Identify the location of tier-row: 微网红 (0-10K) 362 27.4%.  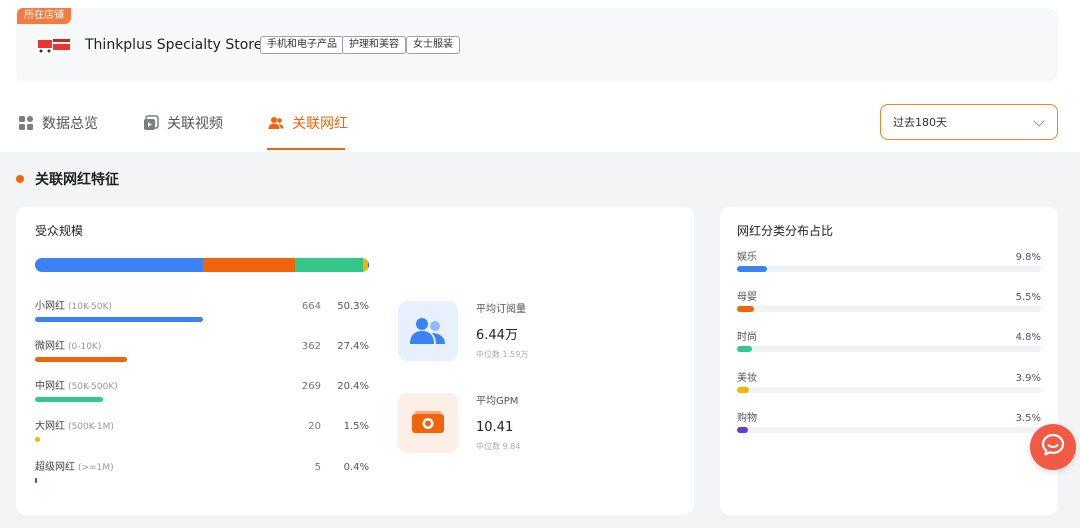
(202, 356).